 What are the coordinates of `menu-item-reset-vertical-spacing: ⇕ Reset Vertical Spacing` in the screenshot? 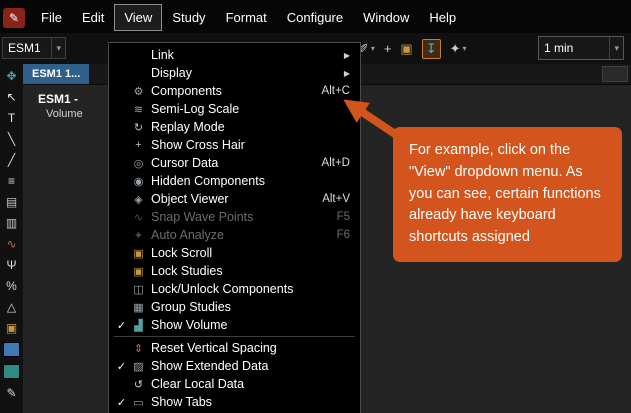 It's located at (234, 348).